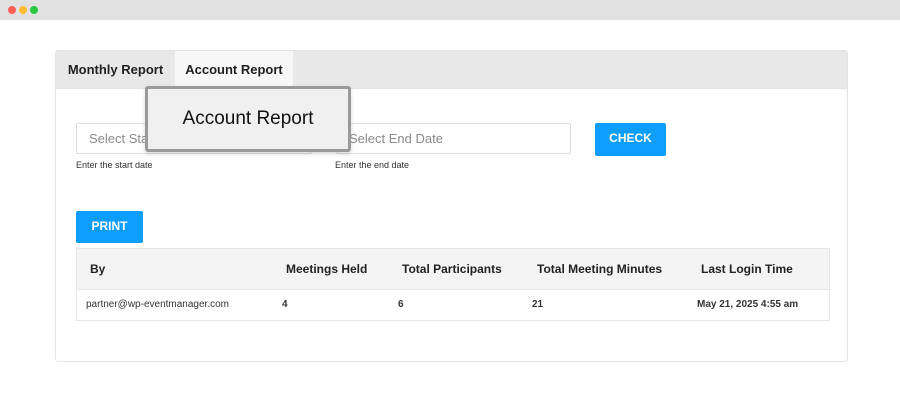 This screenshot has height=420, width=900. What do you see at coordinates (98, 269) in the screenshot?
I see `column-header-by: By` at bounding box center [98, 269].